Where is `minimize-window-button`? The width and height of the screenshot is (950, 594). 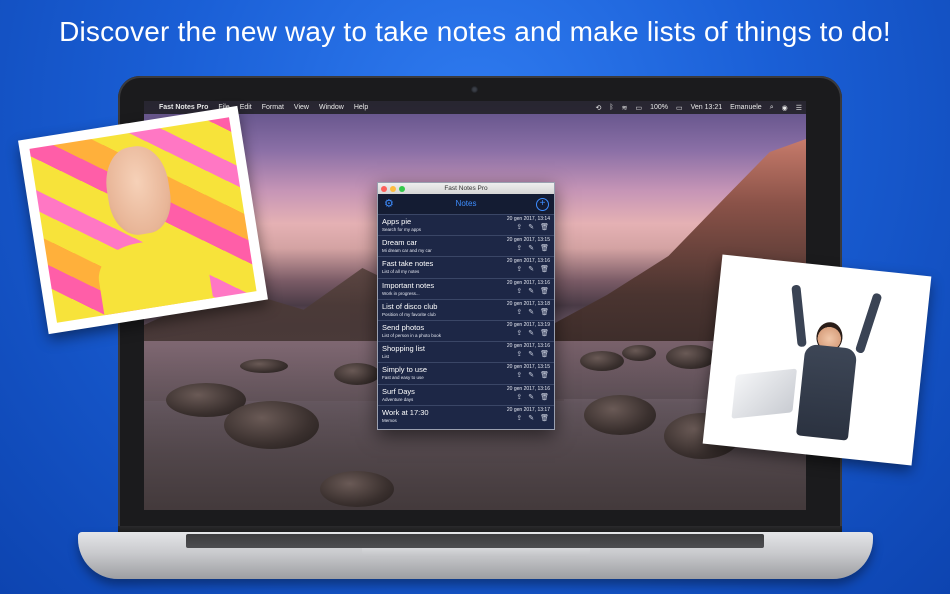 minimize-window-button is located at coordinates (393, 188).